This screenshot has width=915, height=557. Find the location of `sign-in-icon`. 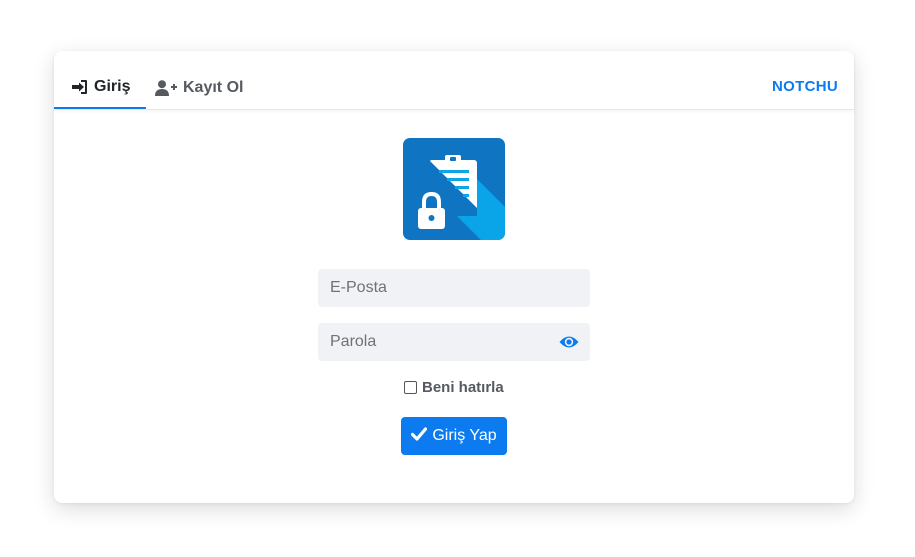

sign-in-icon is located at coordinates (79, 87).